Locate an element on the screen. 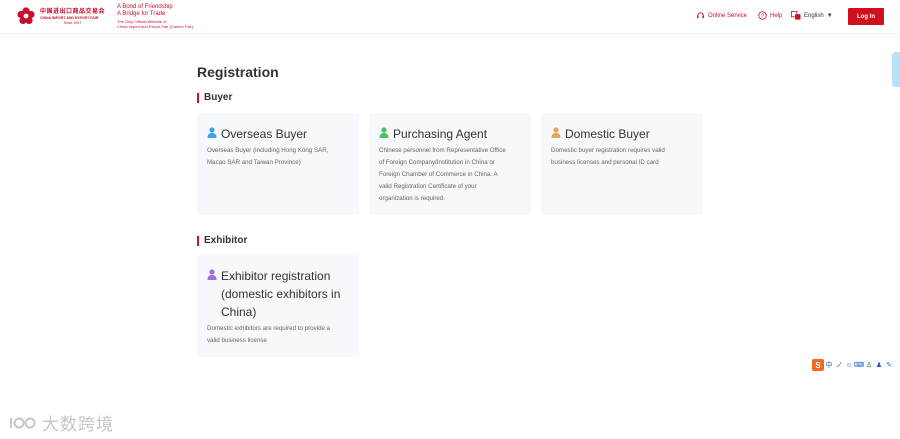 This screenshot has width=900, height=439. help-link: ? Help is located at coordinates (770, 15).